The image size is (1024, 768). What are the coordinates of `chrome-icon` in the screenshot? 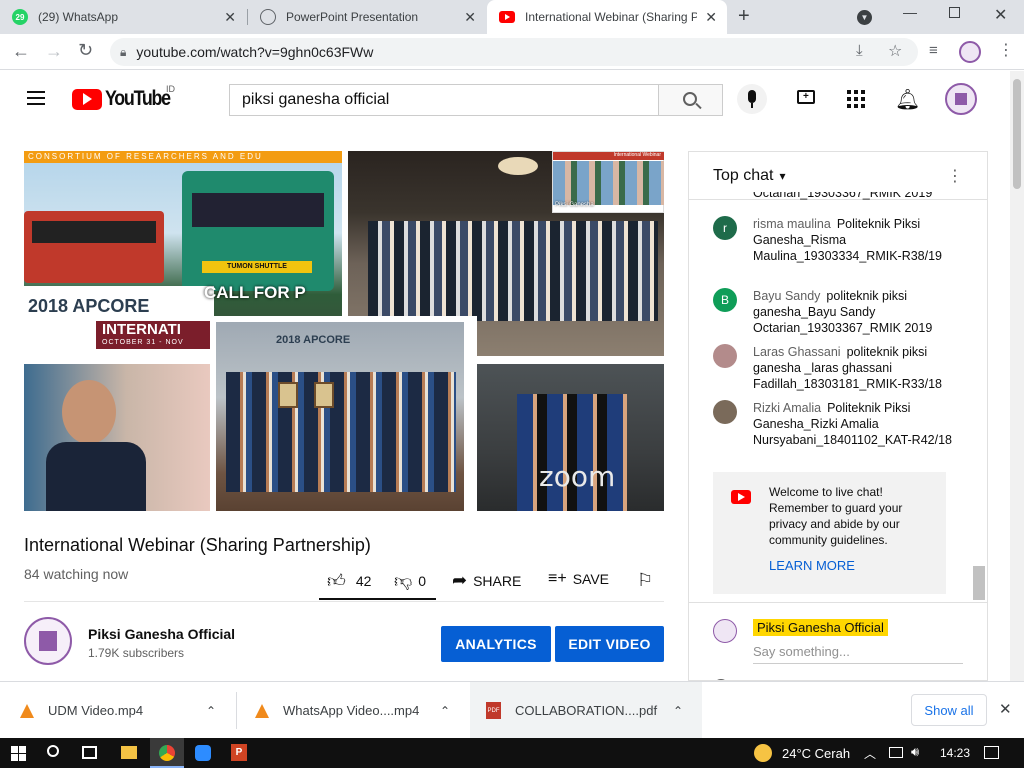 It's located at (167, 753).